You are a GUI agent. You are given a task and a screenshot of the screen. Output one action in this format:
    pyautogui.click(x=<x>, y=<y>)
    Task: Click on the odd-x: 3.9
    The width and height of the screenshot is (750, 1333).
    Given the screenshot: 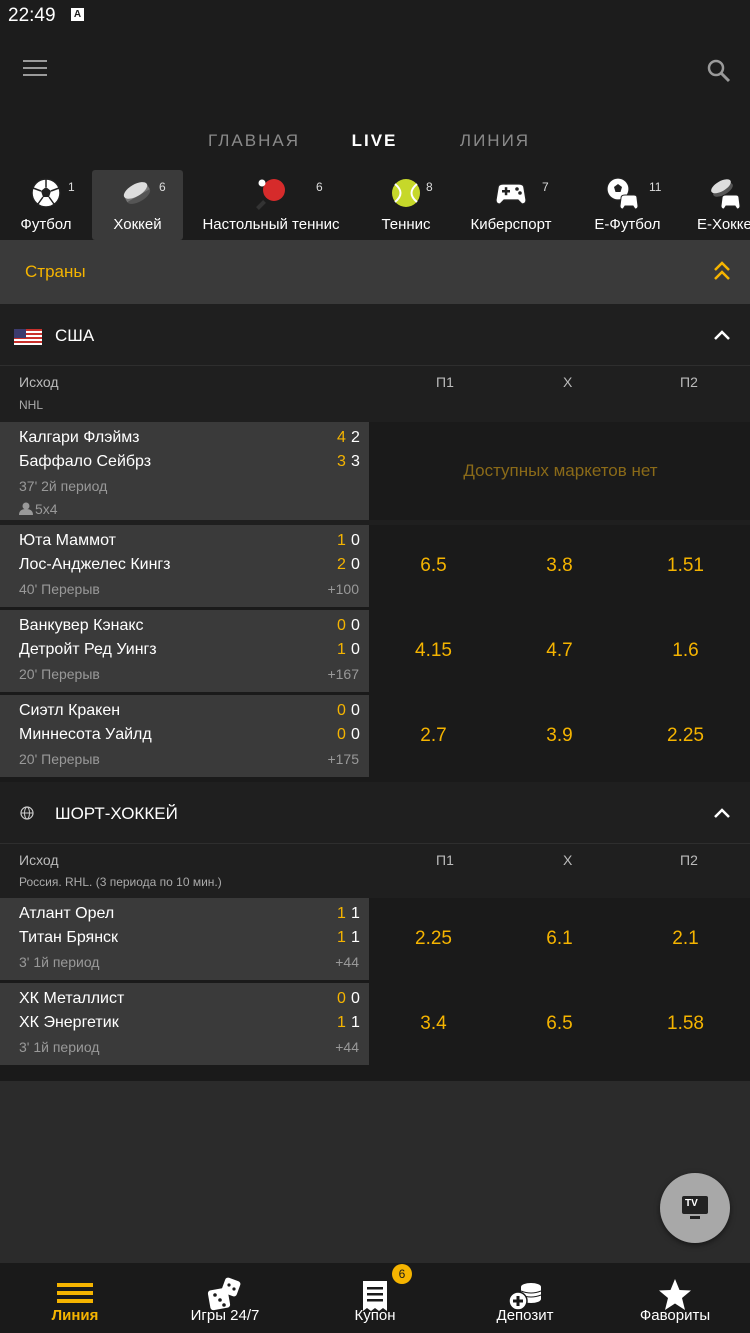 What is the action you would take?
    pyautogui.click(x=559, y=736)
    